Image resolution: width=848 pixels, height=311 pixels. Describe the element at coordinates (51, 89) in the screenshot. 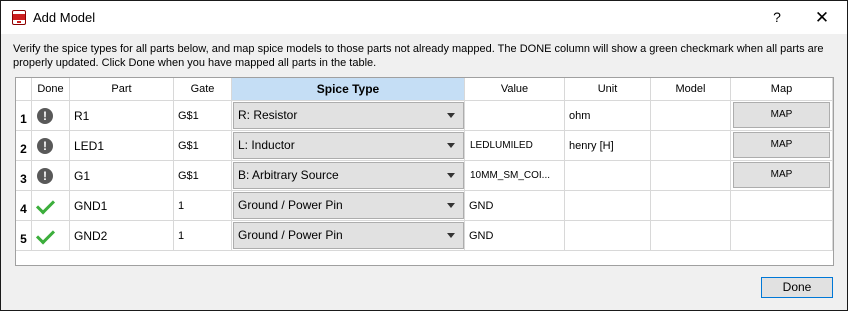

I see `header-done: Done` at that location.